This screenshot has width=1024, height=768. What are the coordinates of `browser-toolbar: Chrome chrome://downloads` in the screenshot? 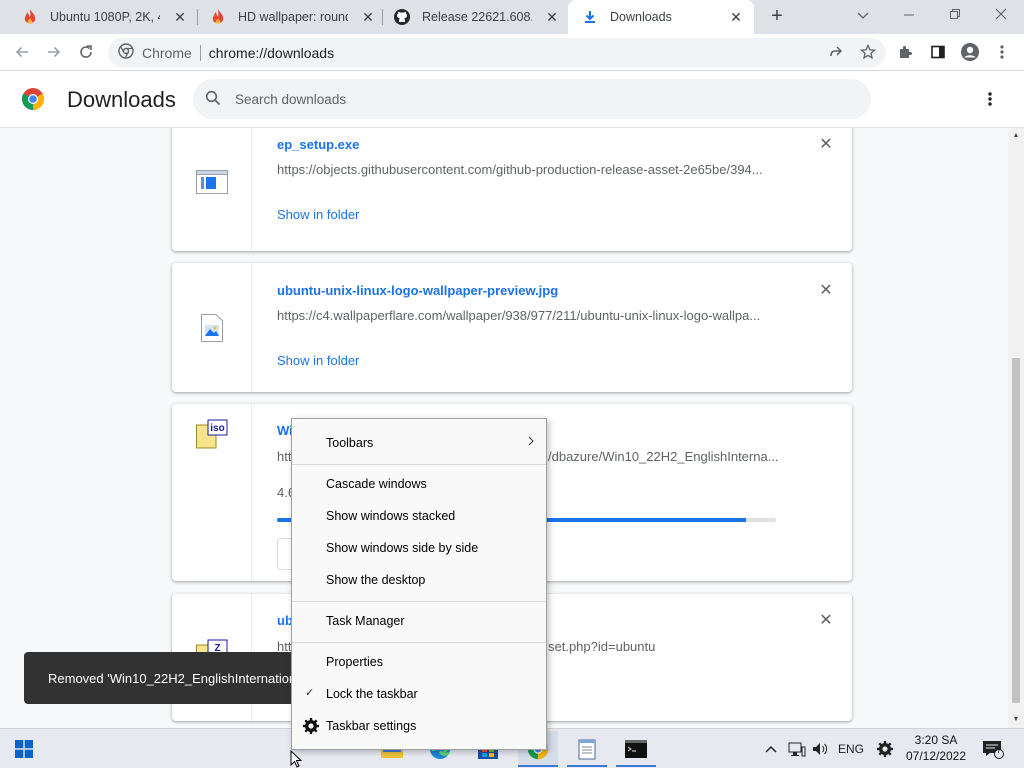 It's located at (512, 52).